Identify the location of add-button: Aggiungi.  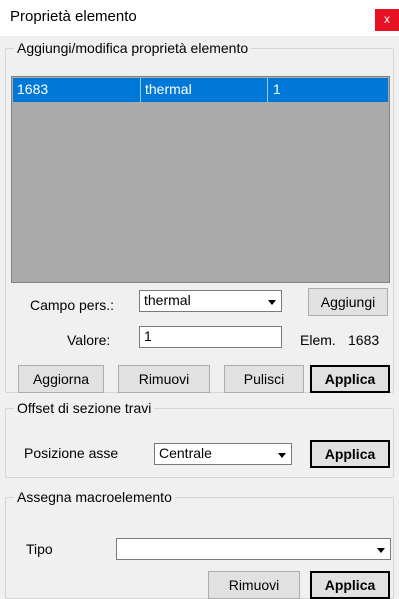
(348, 302).